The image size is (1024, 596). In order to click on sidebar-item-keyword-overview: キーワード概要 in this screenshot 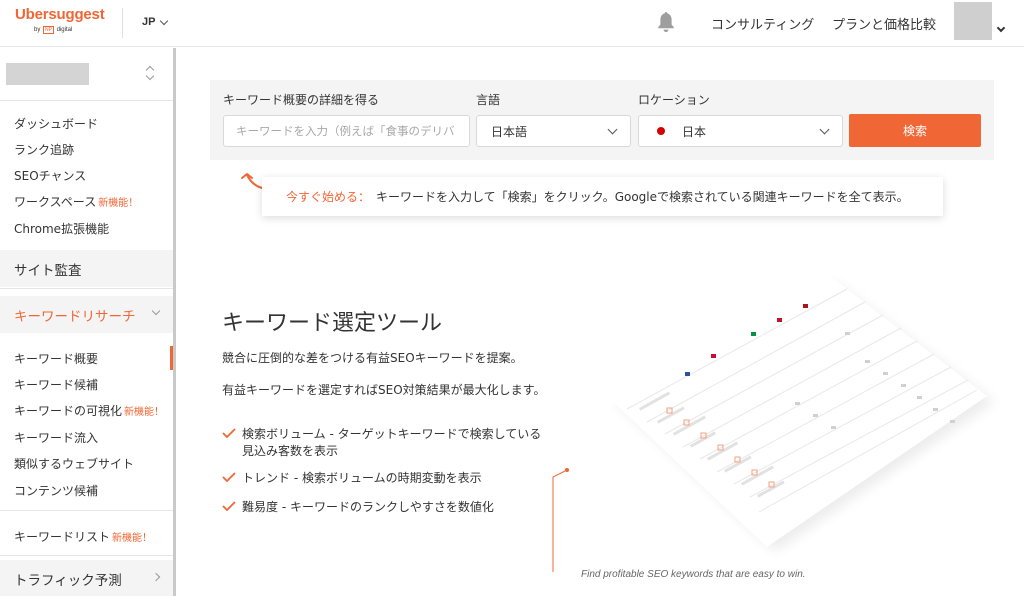, I will do `click(56, 358)`.